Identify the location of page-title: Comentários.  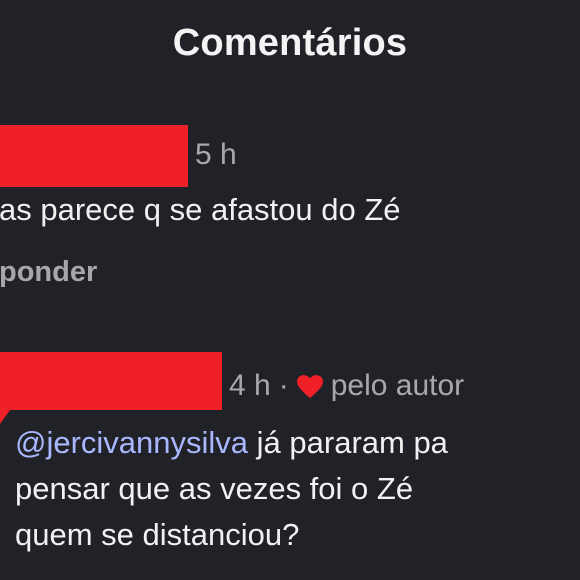
(290, 43).